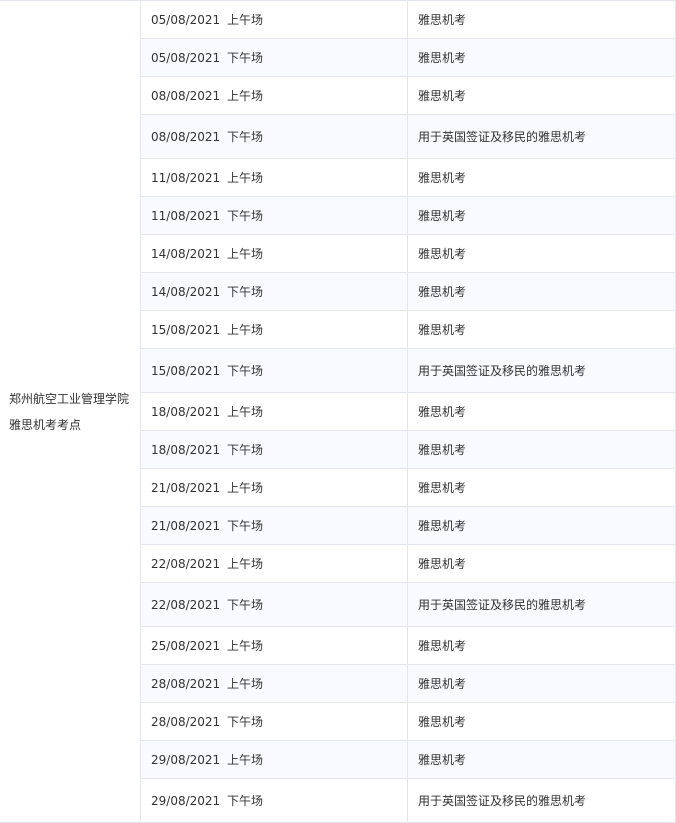 This screenshot has width=676, height=823. Describe the element at coordinates (274, 525) in the screenshot. I see `date-session-cell: 21/08/2021 下午场` at that location.